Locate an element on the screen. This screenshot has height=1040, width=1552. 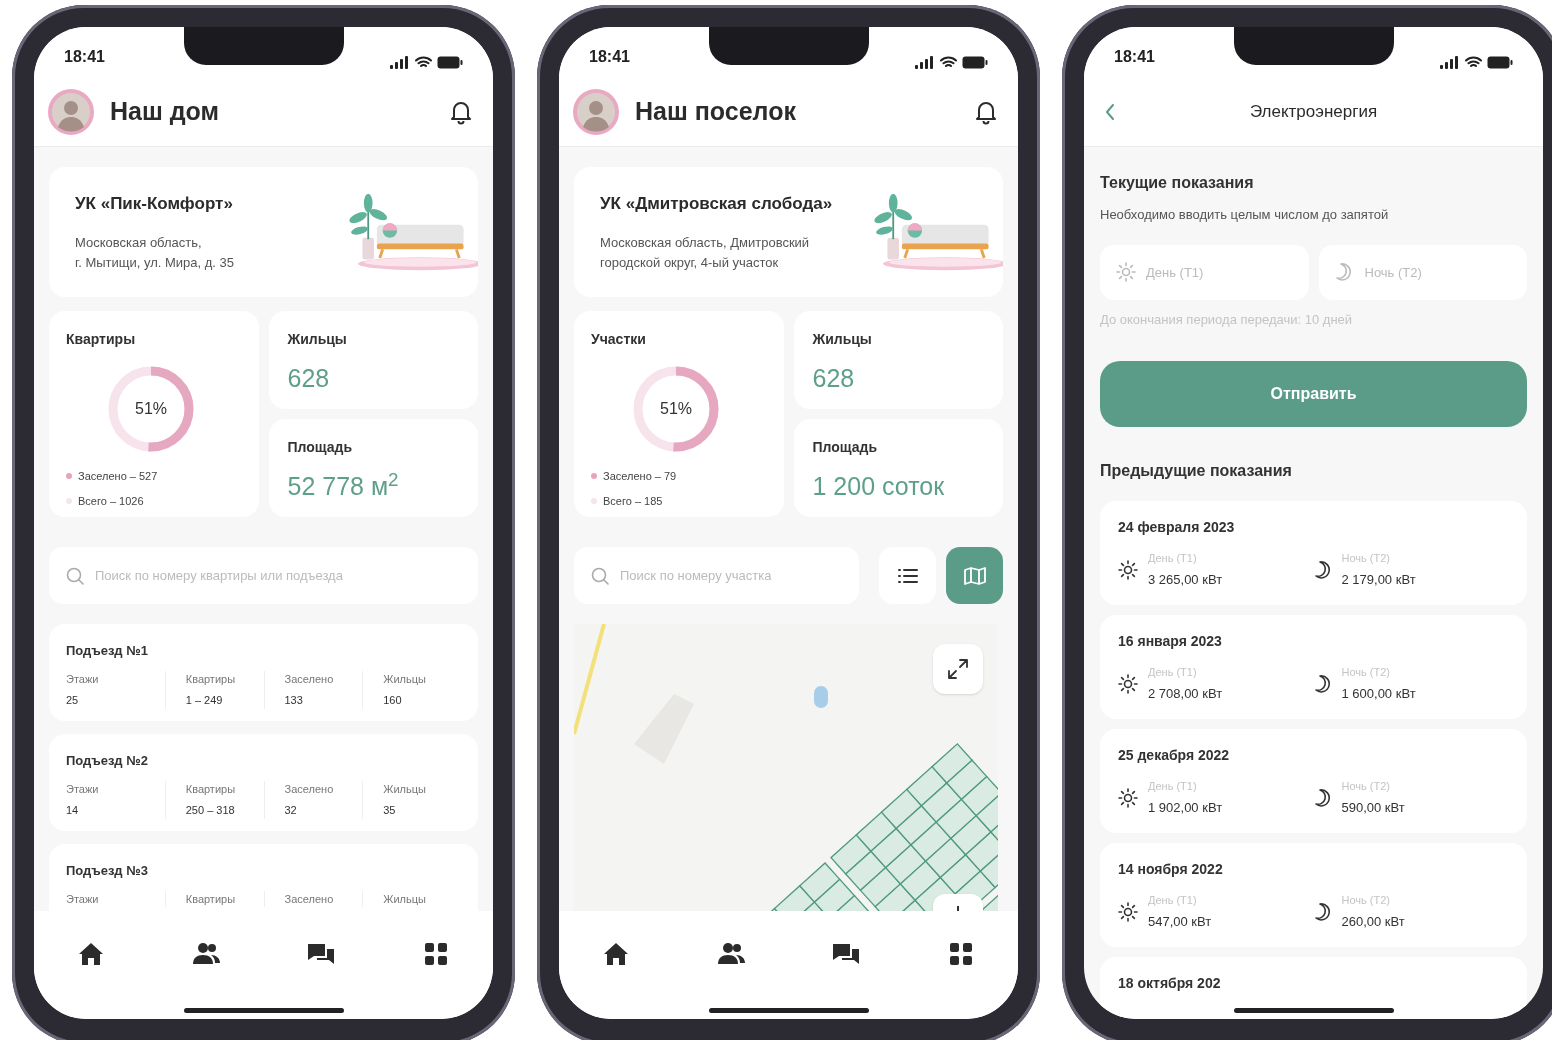
list-view-button is located at coordinates (907, 575).